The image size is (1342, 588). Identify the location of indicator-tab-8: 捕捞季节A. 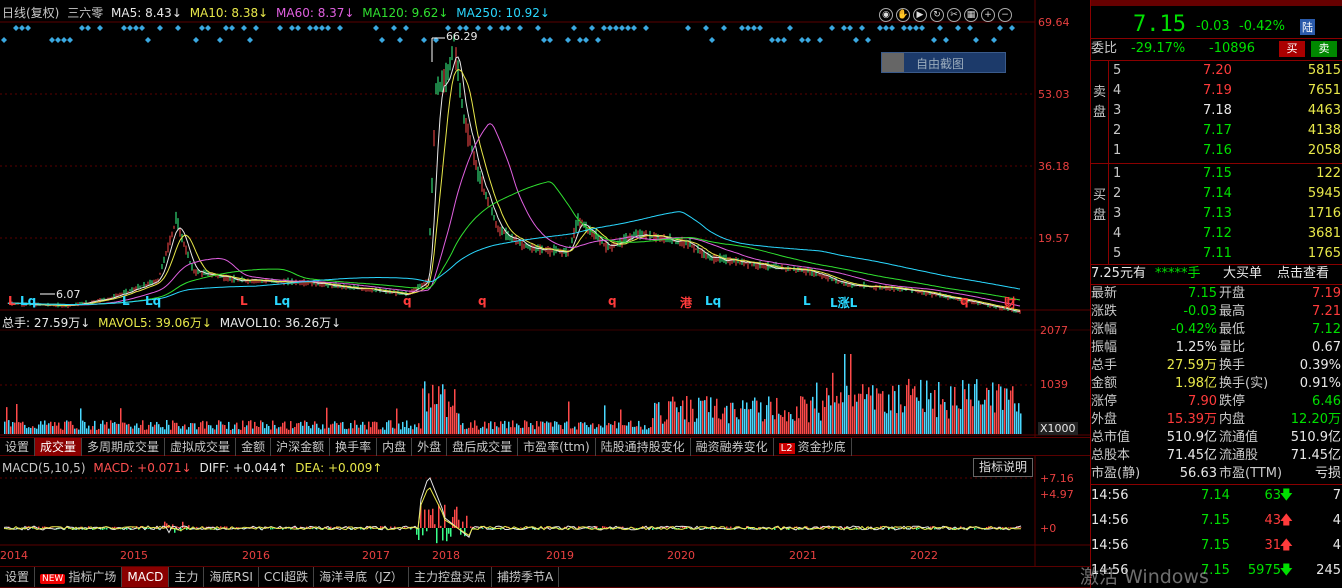
(526, 577).